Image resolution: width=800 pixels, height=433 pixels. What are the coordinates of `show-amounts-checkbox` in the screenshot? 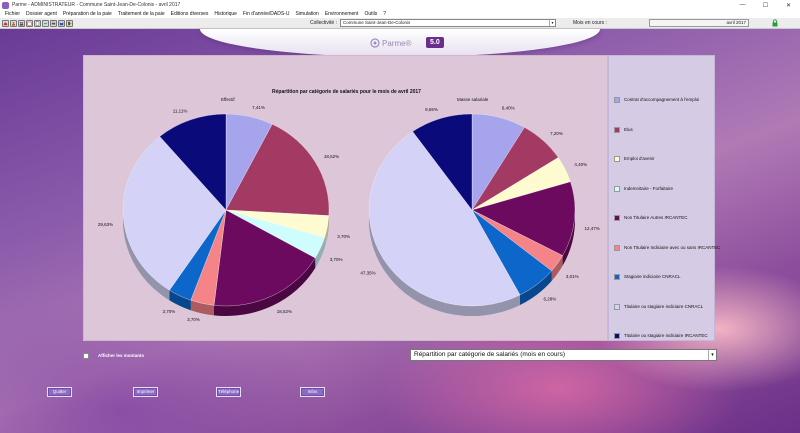 It's located at (86, 356).